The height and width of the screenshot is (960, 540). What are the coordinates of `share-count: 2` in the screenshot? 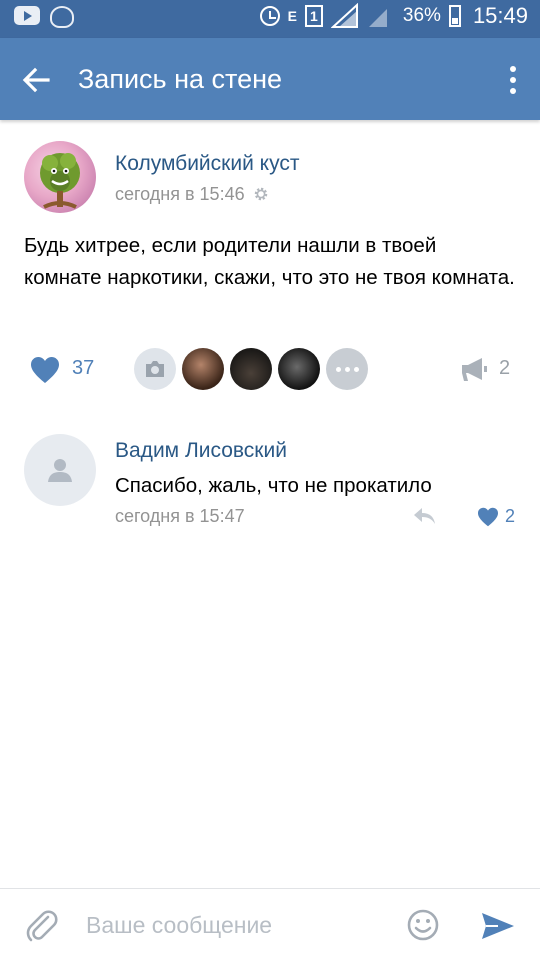 It's located at (504, 368).